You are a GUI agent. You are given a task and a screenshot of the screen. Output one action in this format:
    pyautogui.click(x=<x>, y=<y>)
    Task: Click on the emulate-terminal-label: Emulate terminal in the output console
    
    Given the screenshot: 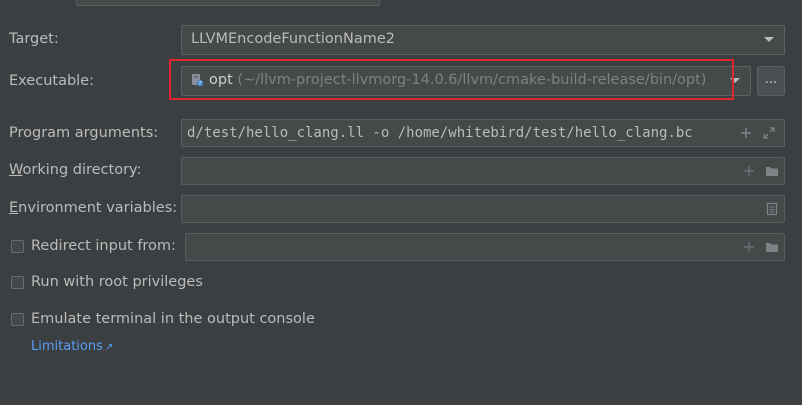 What is the action you would take?
    pyautogui.click(x=173, y=319)
    